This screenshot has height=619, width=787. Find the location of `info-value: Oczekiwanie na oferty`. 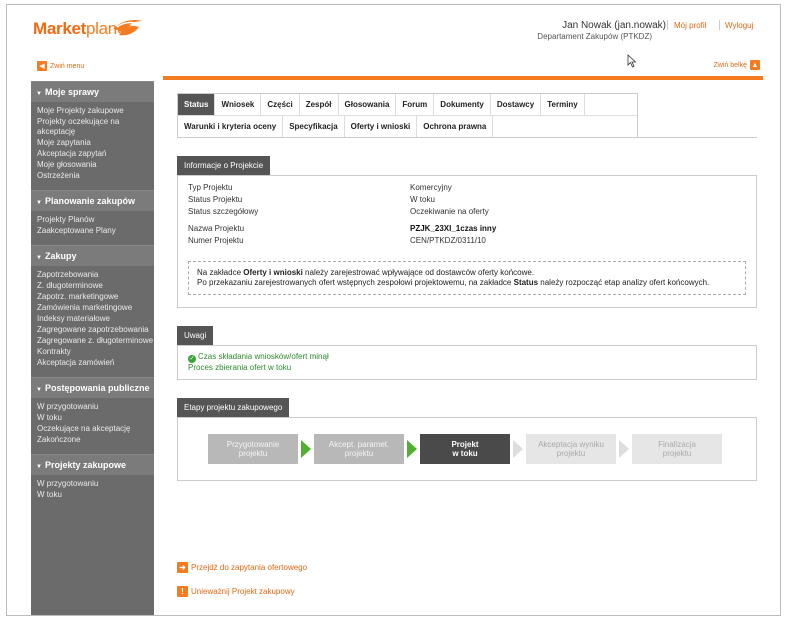

info-value: Oczekiwanie na oferty is located at coordinates (449, 211).